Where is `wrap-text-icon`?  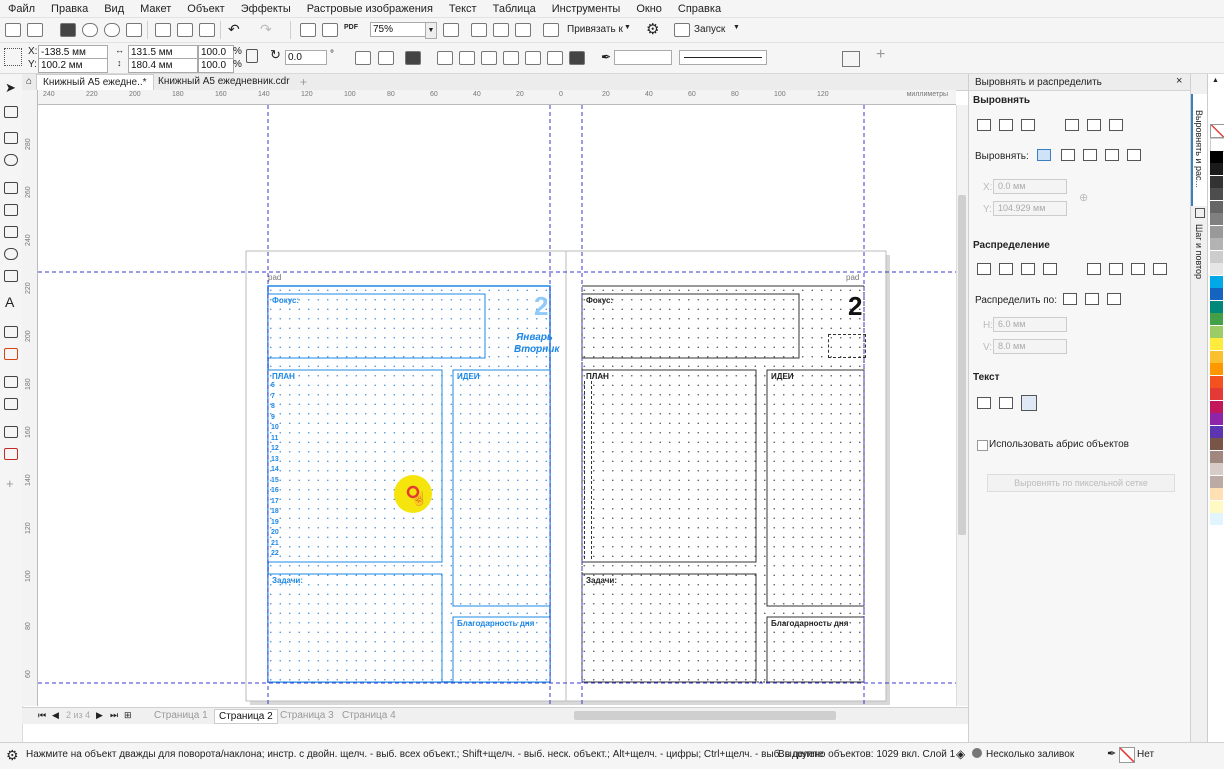
wrap-text-icon is located at coordinates (851, 59).